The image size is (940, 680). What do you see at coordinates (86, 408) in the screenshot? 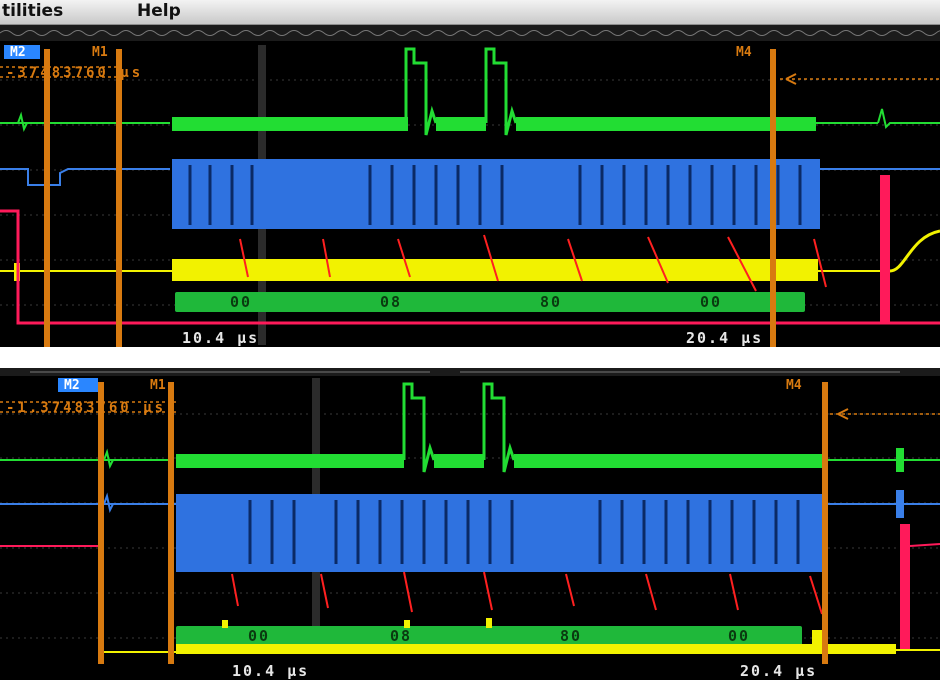
I see `cursor-readout: -1.37483760 µs` at bounding box center [86, 408].